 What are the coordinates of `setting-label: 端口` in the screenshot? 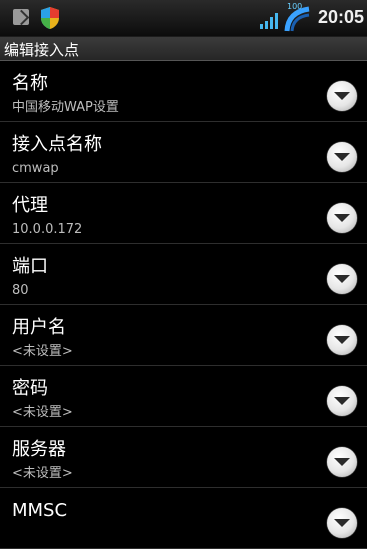 It's located at (30, 266).